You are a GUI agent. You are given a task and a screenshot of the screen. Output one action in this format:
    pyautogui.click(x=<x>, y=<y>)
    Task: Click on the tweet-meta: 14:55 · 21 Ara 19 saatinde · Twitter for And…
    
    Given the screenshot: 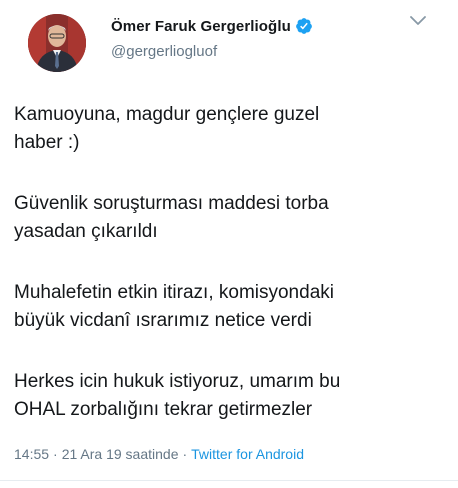 What is the action you would take?
    pyautogui.click(x=159, y=454)
    